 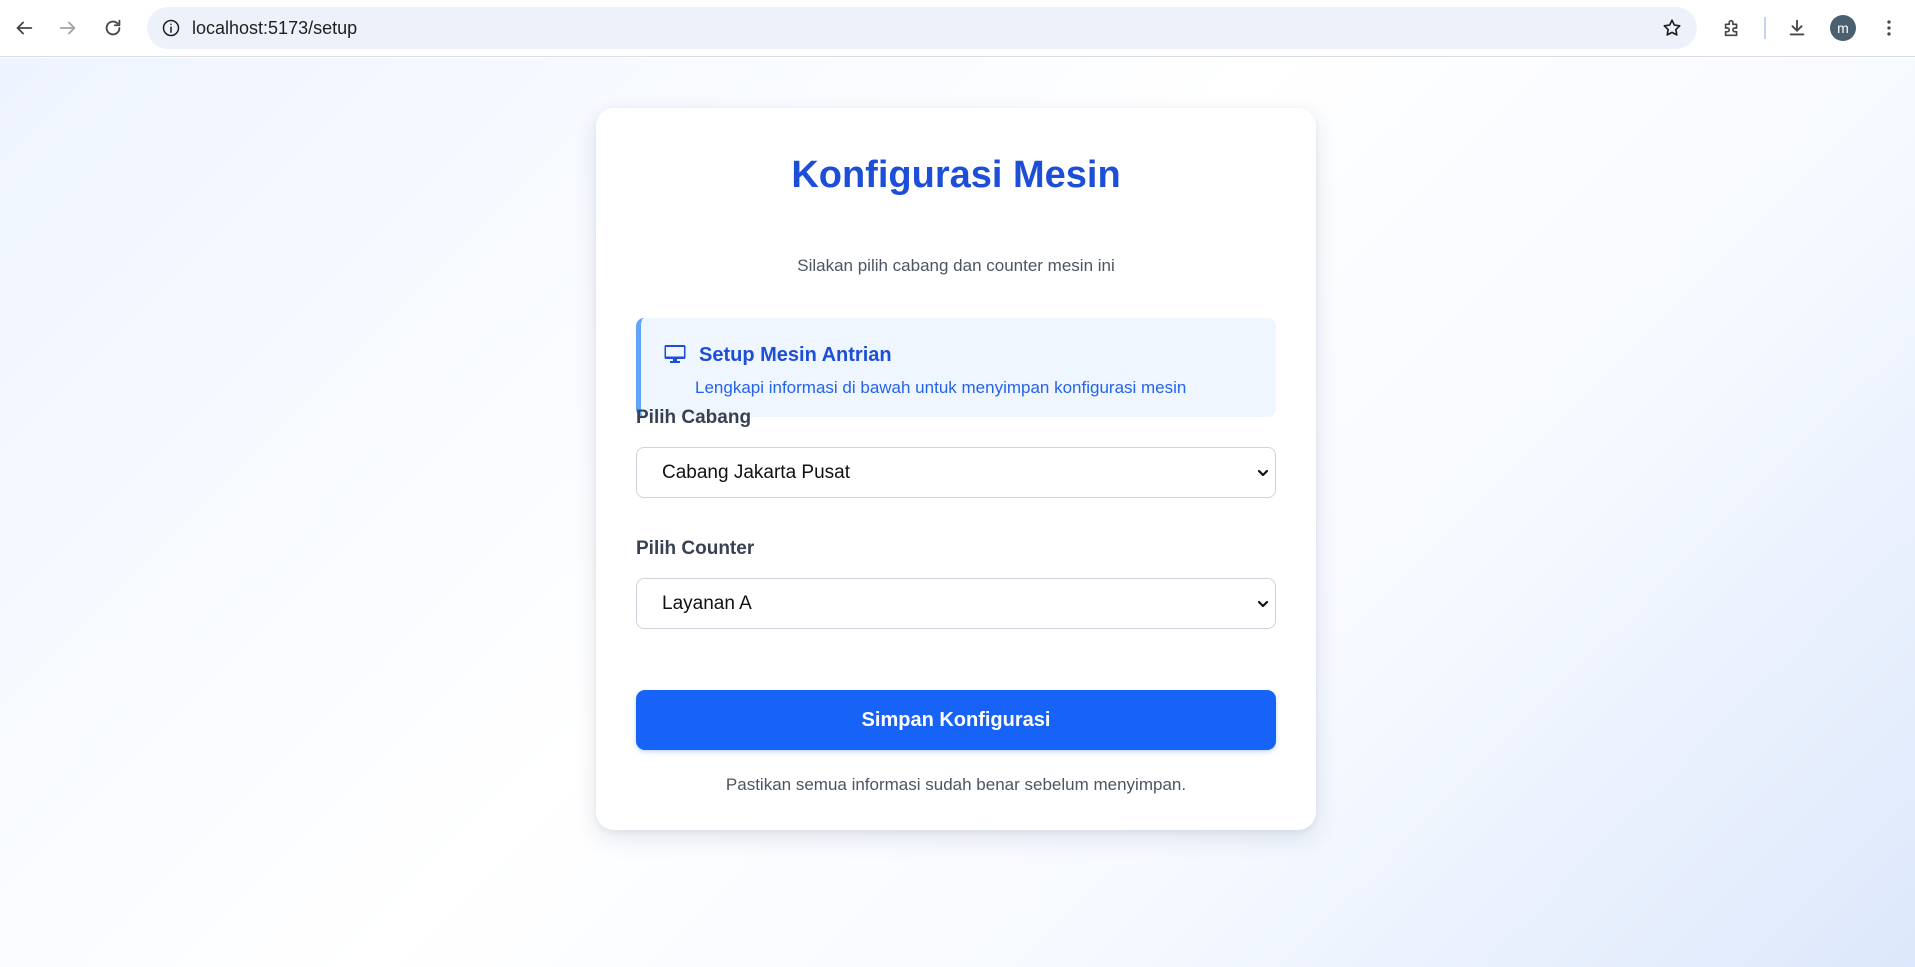 What do you see at coordinates (113, 28) in the screenshot?
I see `reload-icon` at bounding box center [113, 28].